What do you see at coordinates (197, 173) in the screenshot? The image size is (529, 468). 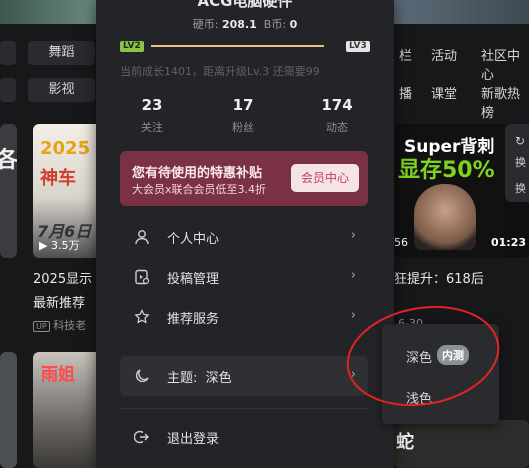 I see `promo-title: 您有待使用的特惠补贴` at bounding box center [197, 173].